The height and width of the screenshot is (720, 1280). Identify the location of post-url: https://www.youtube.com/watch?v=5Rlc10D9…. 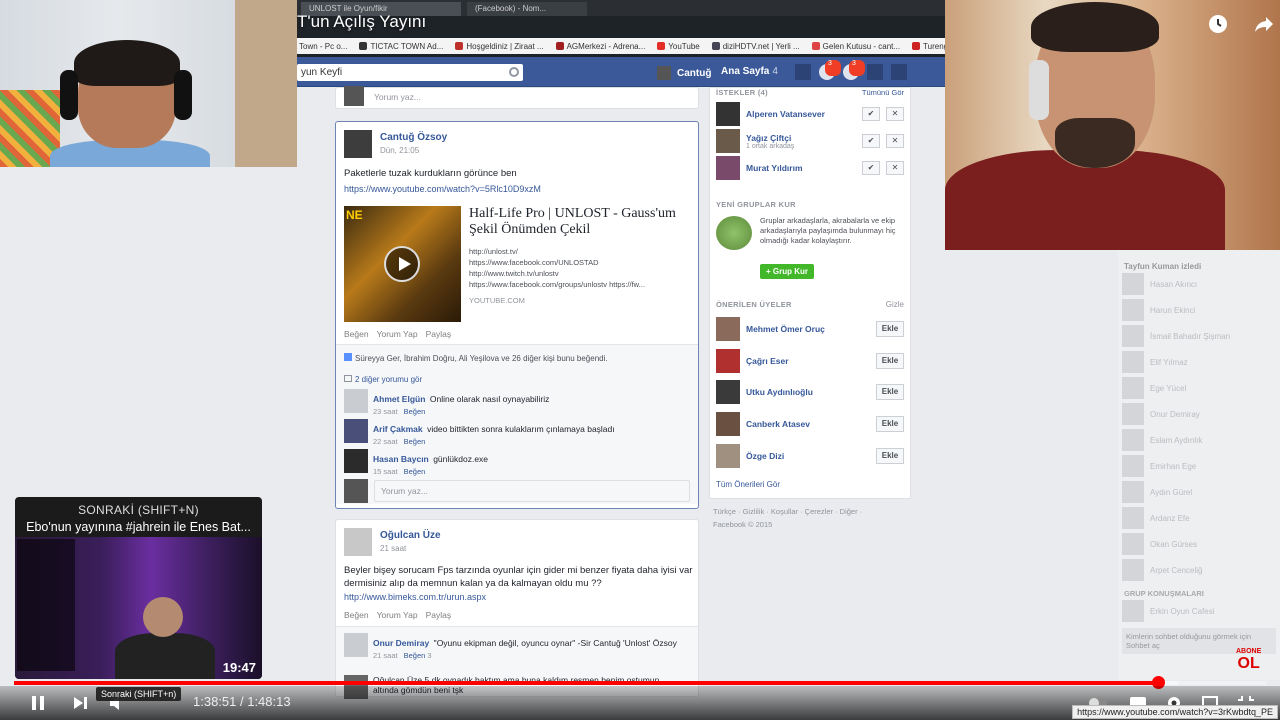
(442, 189).